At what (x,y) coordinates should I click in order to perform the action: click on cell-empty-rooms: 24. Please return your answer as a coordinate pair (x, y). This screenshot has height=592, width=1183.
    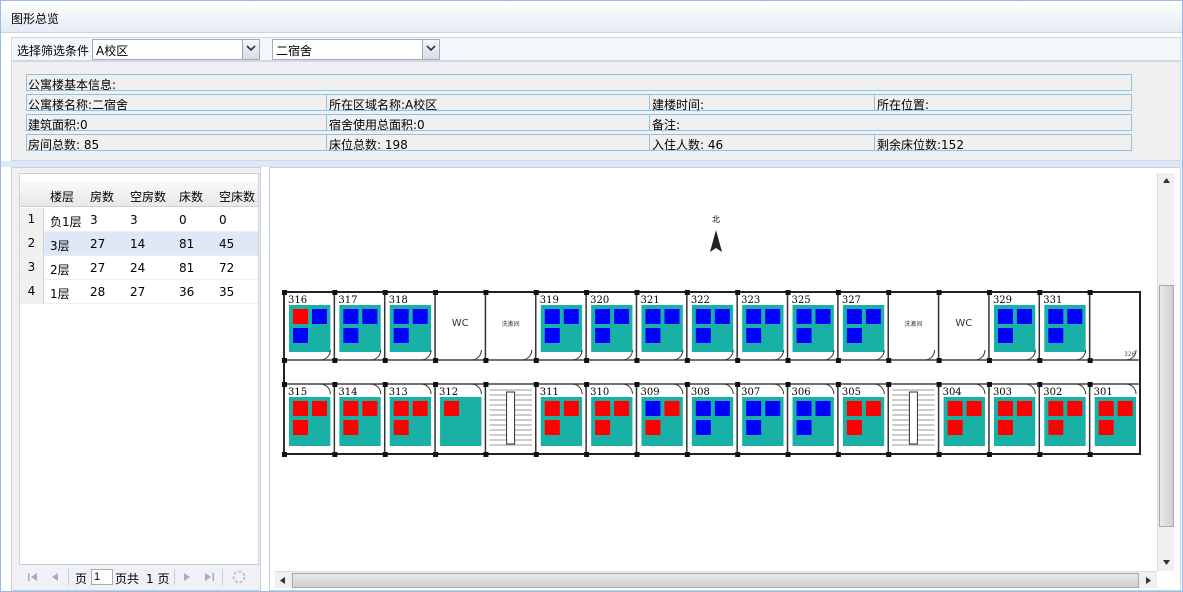
    Looking at the image, I should click on (138, 268).